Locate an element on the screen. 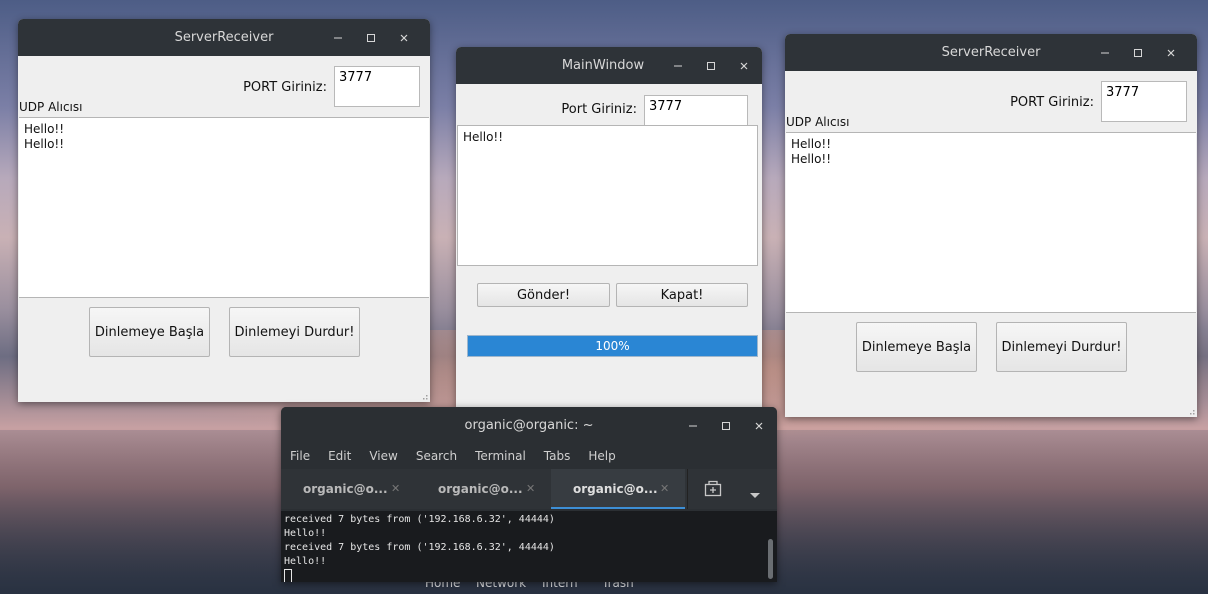 The width and height of the screenshot is (1208, 594). menu-tabs: Tabs is located at coordinates (557, 457).